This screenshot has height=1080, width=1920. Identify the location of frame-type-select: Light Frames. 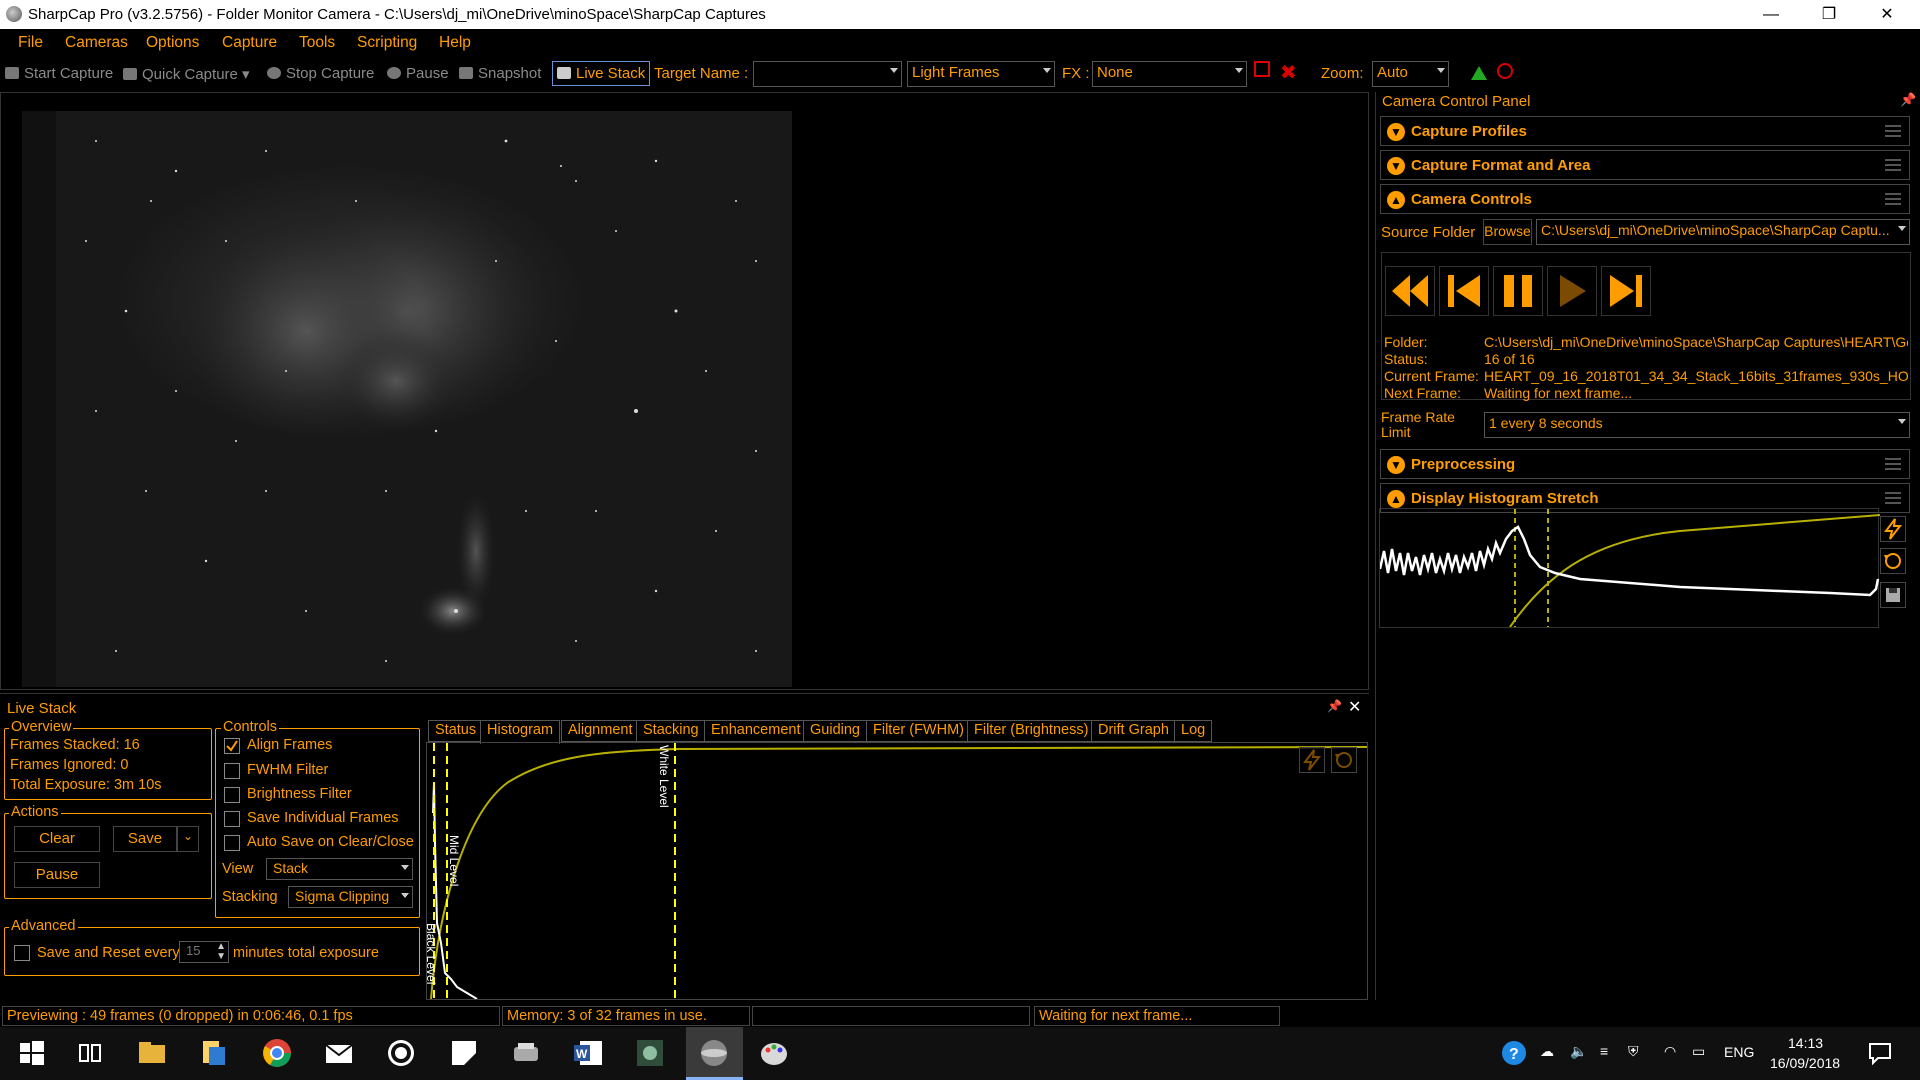
(981, 74).